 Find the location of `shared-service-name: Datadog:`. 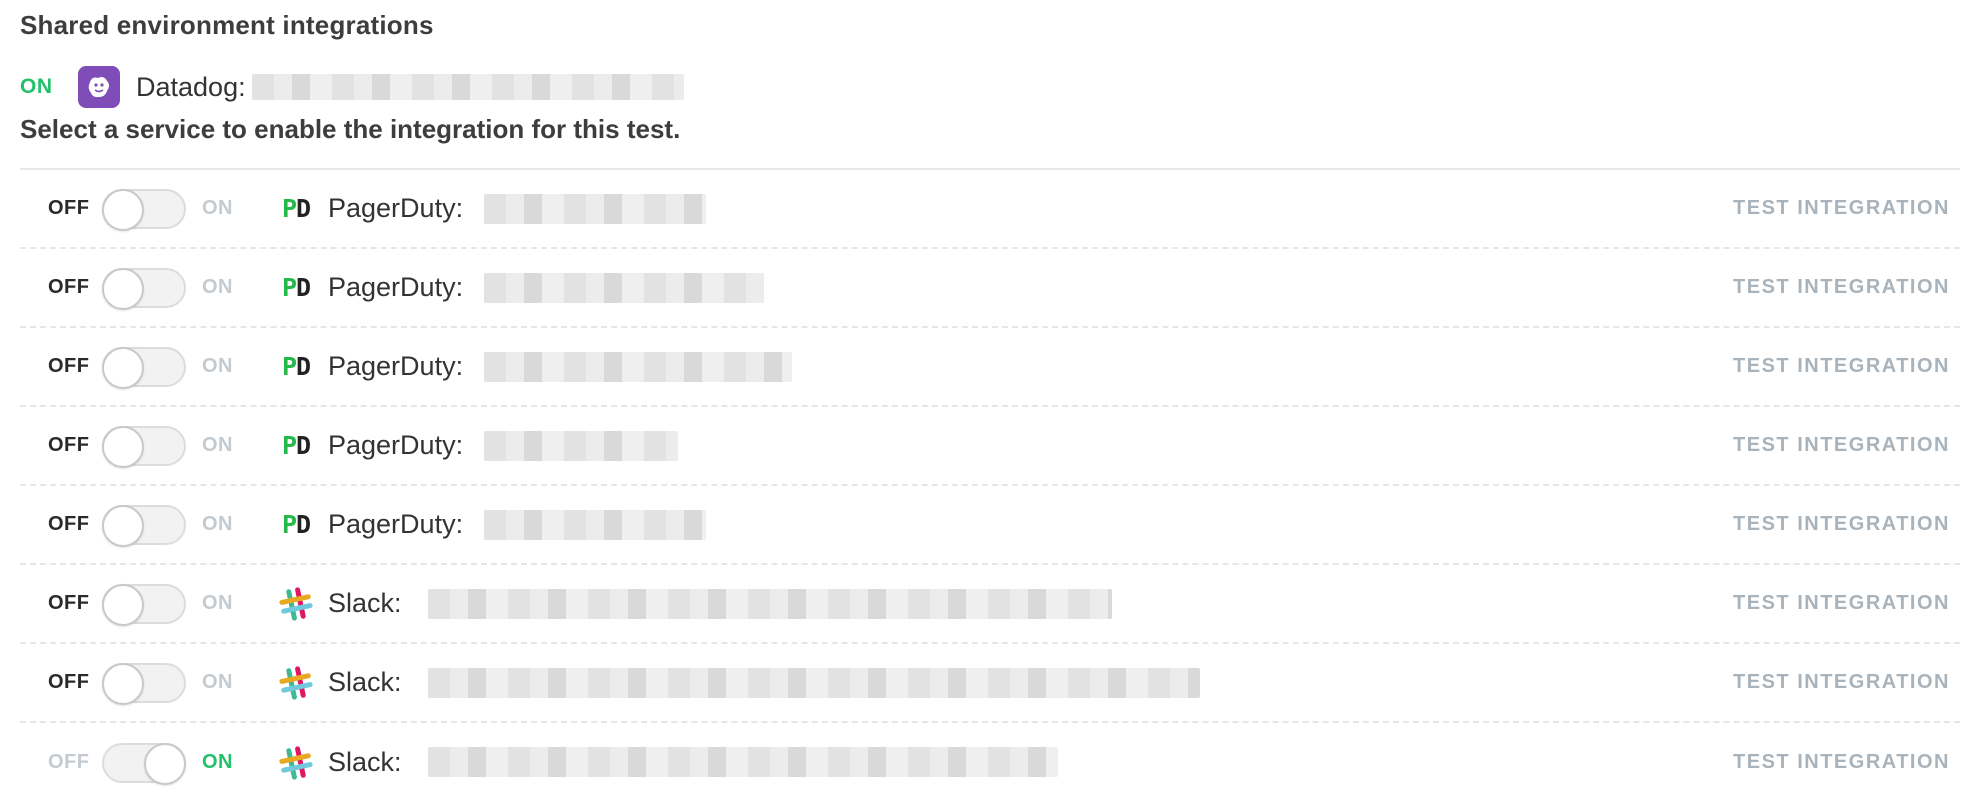

shared-service-name: Datadog: is located at coordinates (191, 86).